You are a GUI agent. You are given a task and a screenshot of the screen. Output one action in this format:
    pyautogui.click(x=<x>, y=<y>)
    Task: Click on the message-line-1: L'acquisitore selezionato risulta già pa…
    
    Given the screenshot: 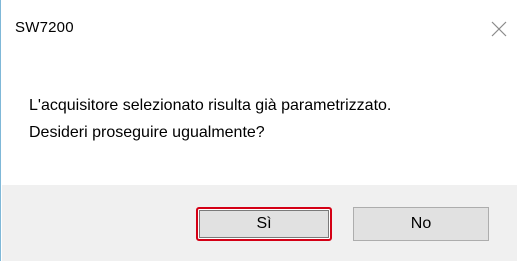 What is the action you would take?
    pyautogui.click(x=210, y=105)
    